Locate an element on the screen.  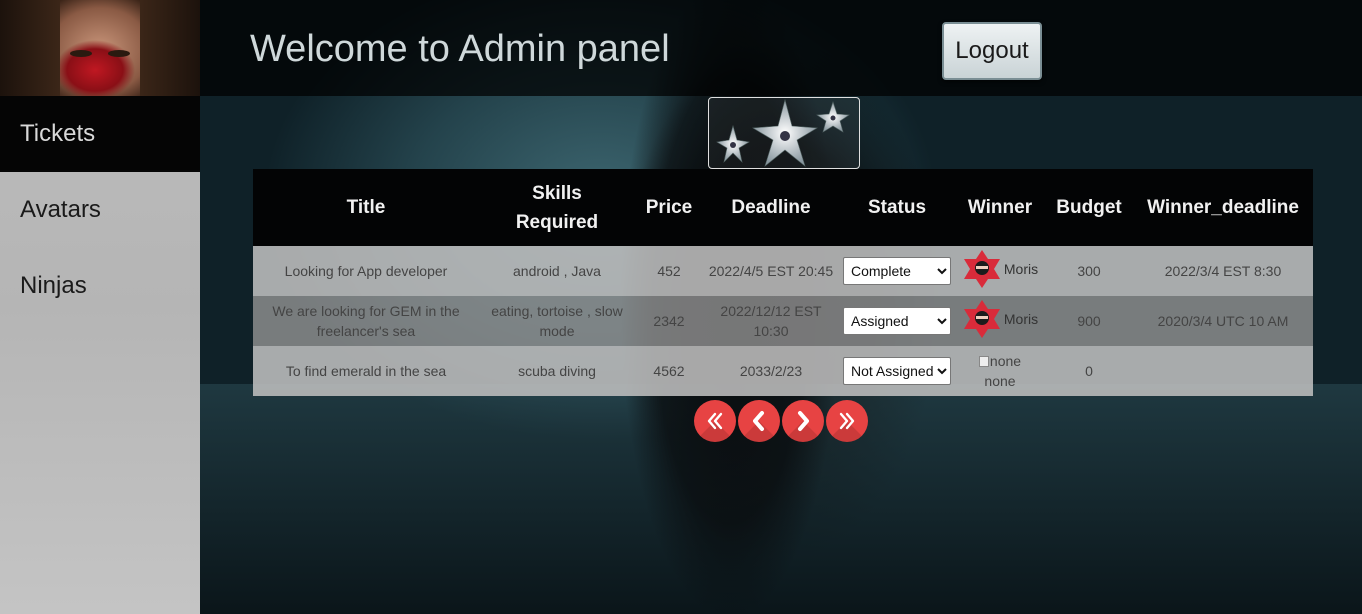
cell-deadline: 2022/4/5 EST 20:45 is located at coordinates (771, 271).